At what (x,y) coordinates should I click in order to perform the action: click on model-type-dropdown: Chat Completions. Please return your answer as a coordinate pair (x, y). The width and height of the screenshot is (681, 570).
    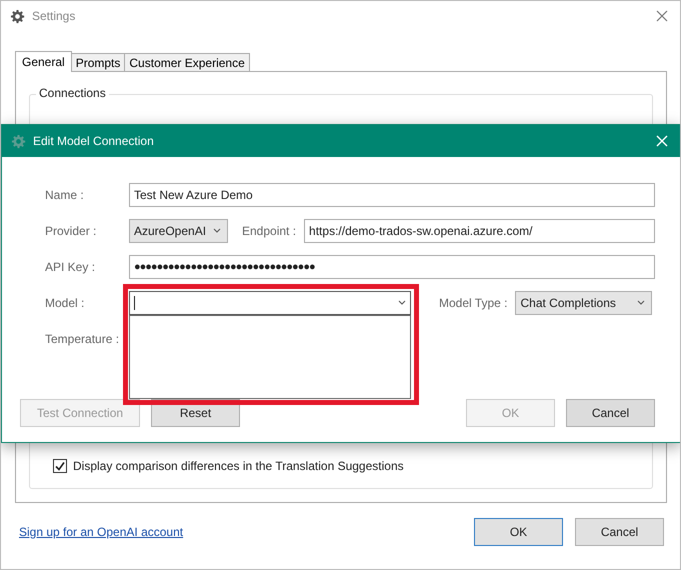
    Looking at the image, I should click on (583, 302).